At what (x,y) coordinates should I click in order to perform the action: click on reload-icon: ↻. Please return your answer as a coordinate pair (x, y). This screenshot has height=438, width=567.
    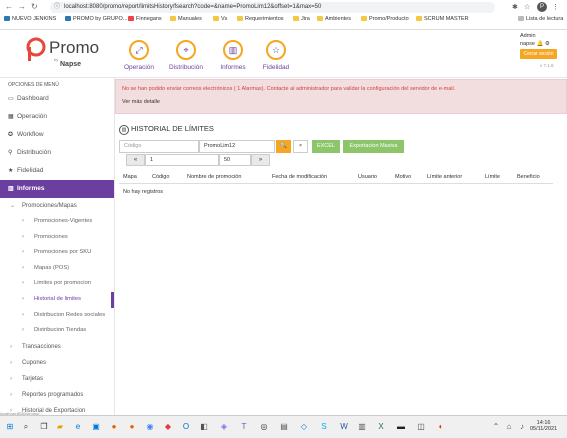
    Looking at the image, I should click on (34, 6).